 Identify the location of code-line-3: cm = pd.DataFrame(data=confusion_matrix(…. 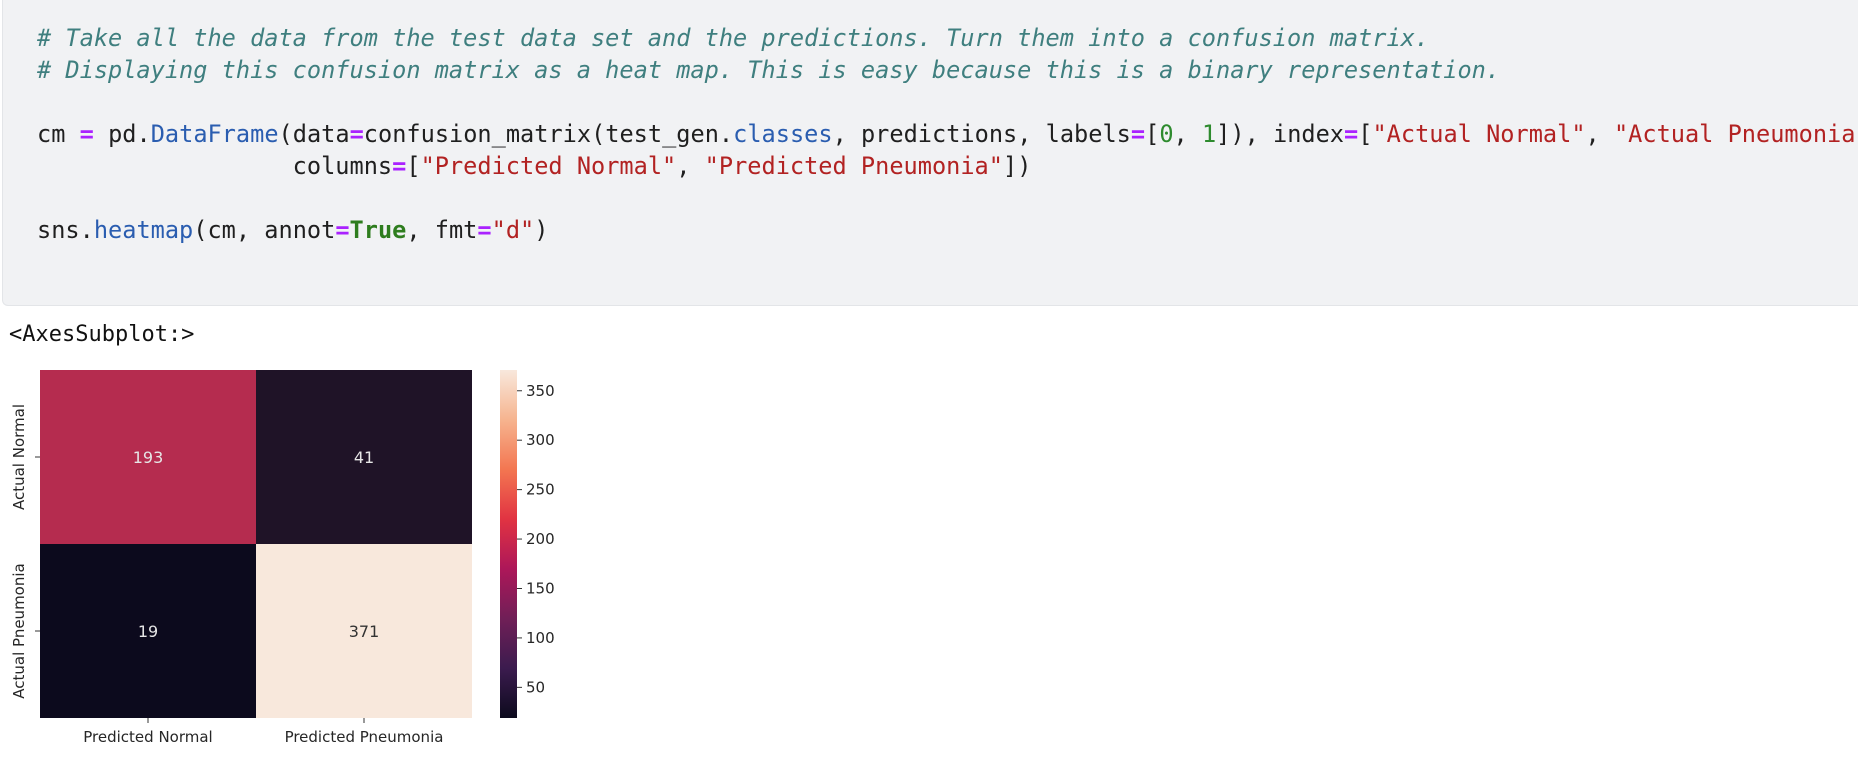
(947, 134).